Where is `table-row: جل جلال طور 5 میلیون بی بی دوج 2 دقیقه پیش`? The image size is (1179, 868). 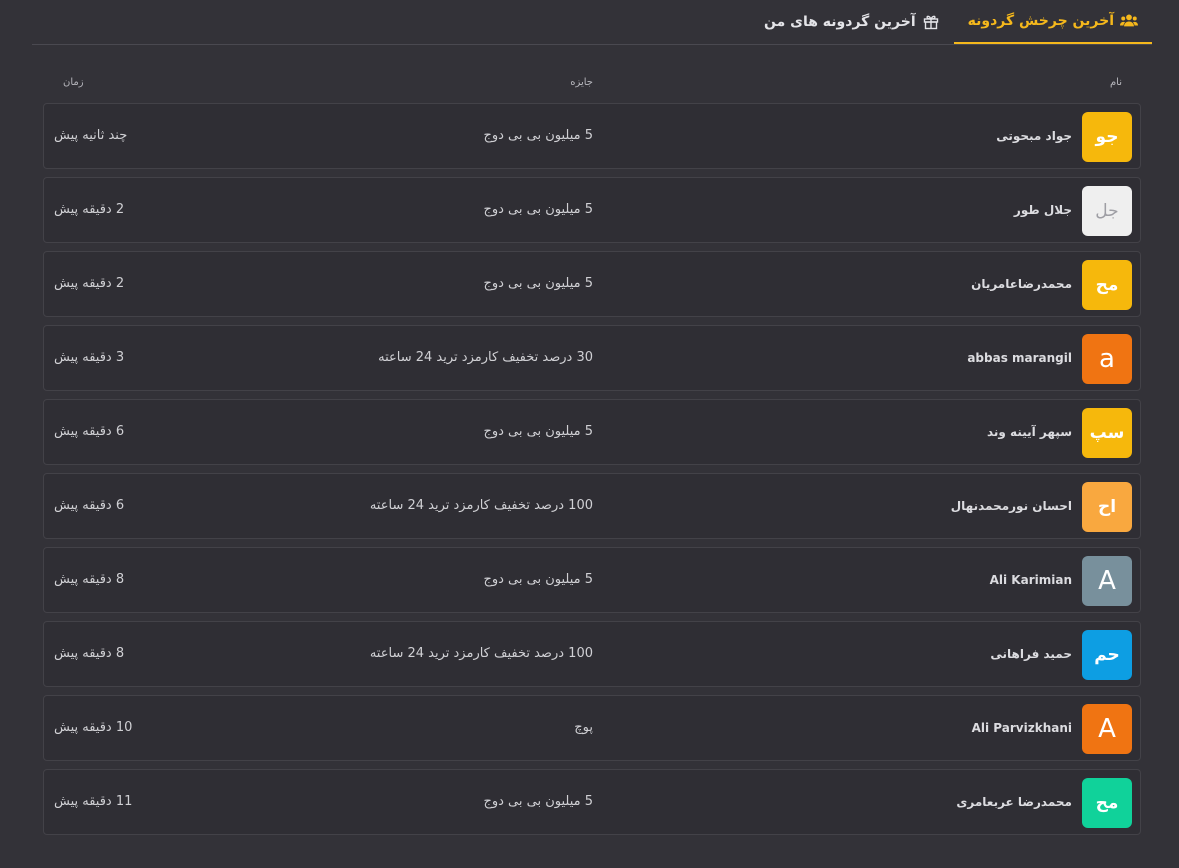
table-row: جل جلال طور 5 میلیون بی بی دوج 2 دقیقه پیش is located at coordinates (592, 210).